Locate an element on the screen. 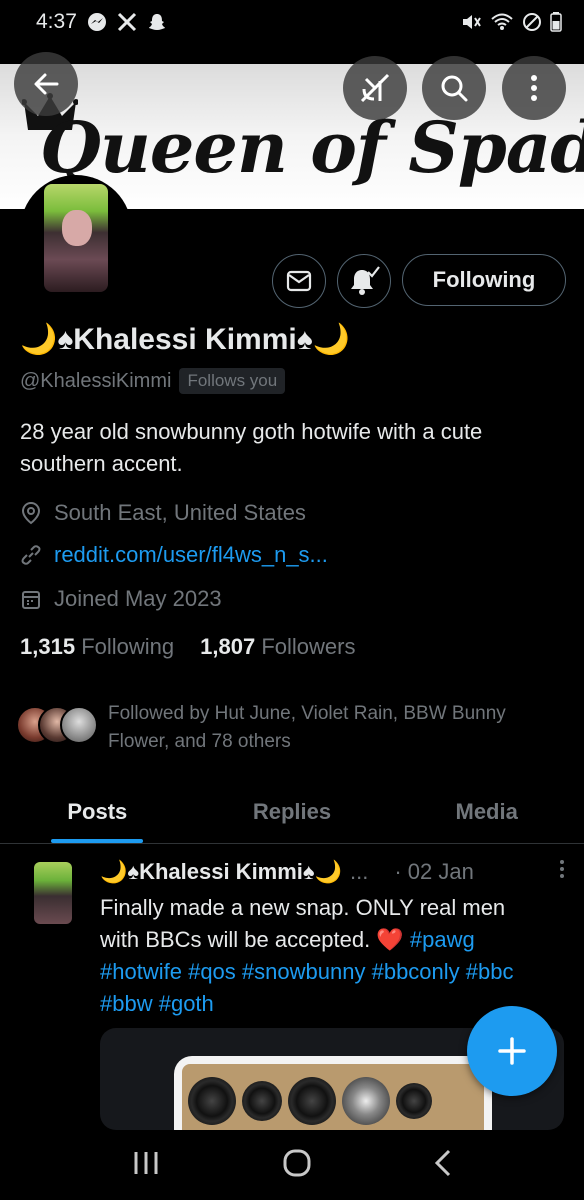 The image size is (584, 1200). grok-icon is located at coordinates (375, 88).